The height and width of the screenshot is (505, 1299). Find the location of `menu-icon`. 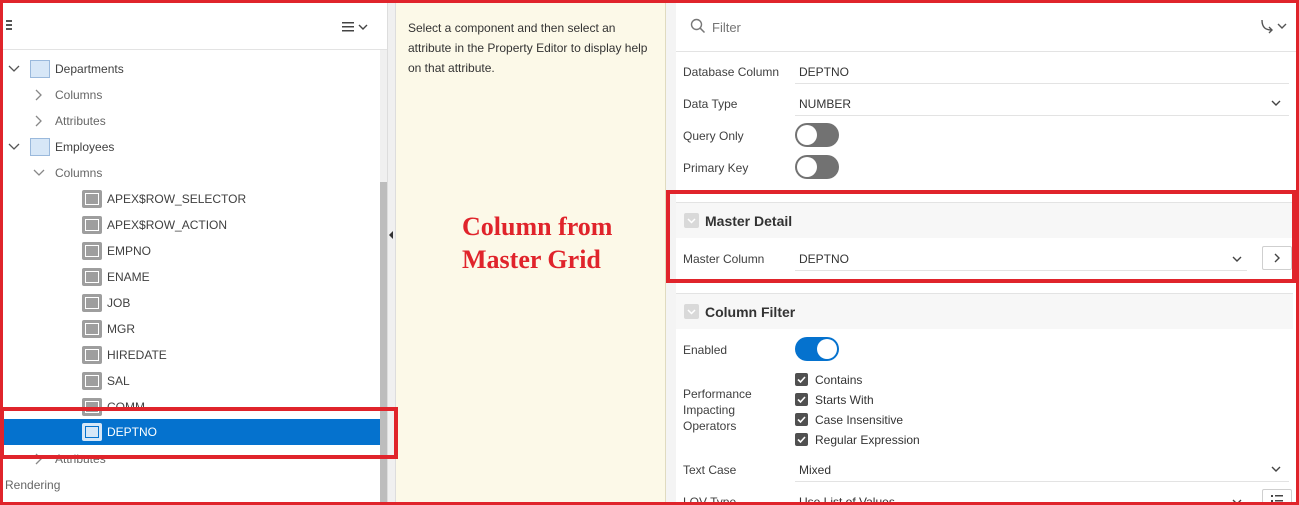

menu-icon is located at coordinates (355, 27).